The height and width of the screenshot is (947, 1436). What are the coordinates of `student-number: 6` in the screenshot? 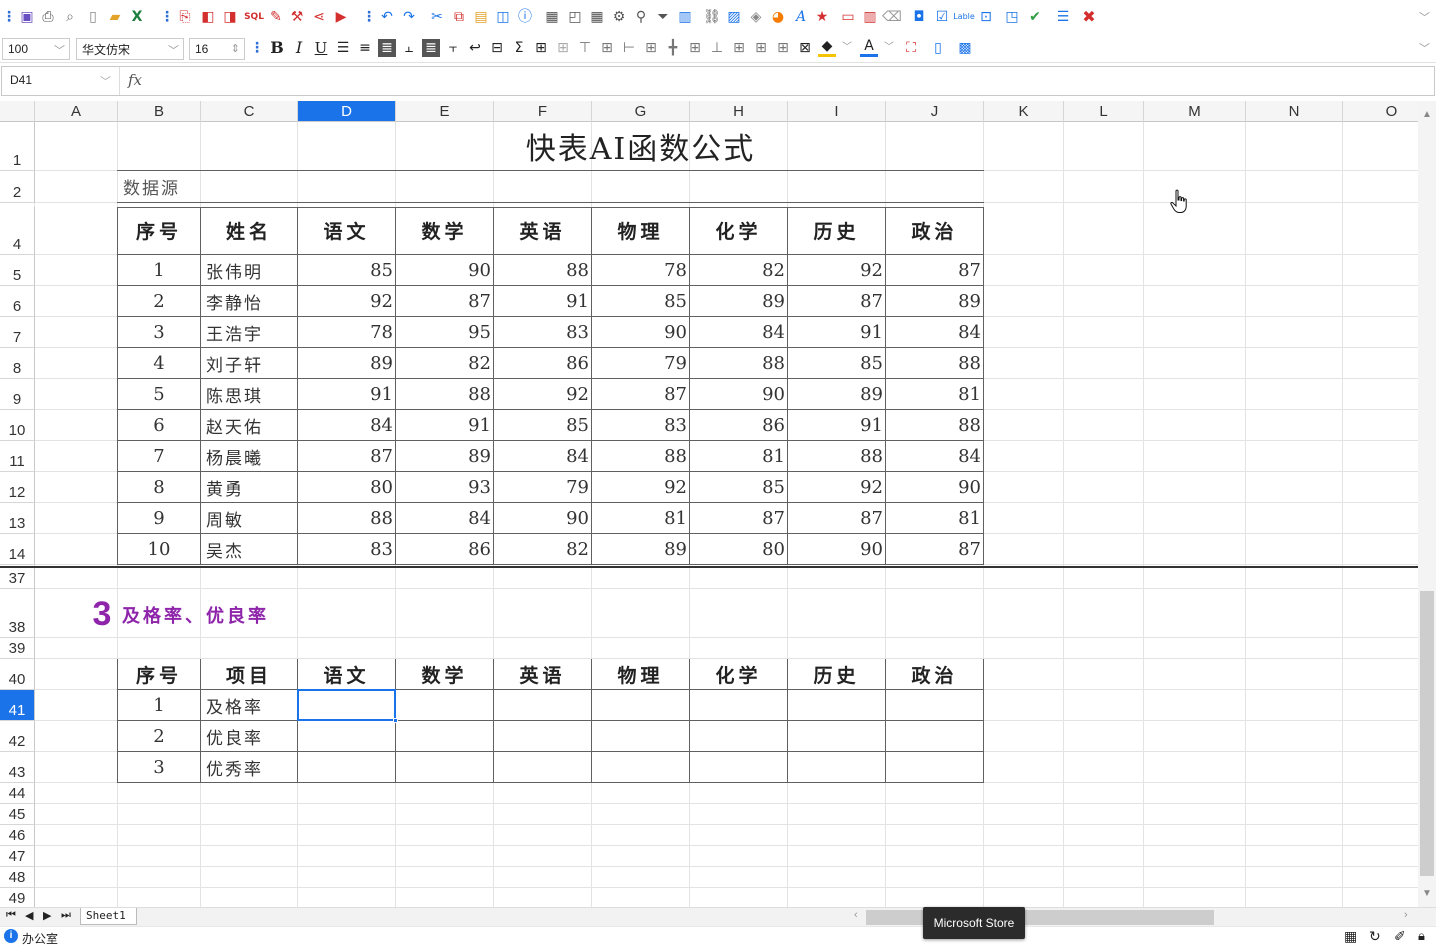 It's located at (159, 425).